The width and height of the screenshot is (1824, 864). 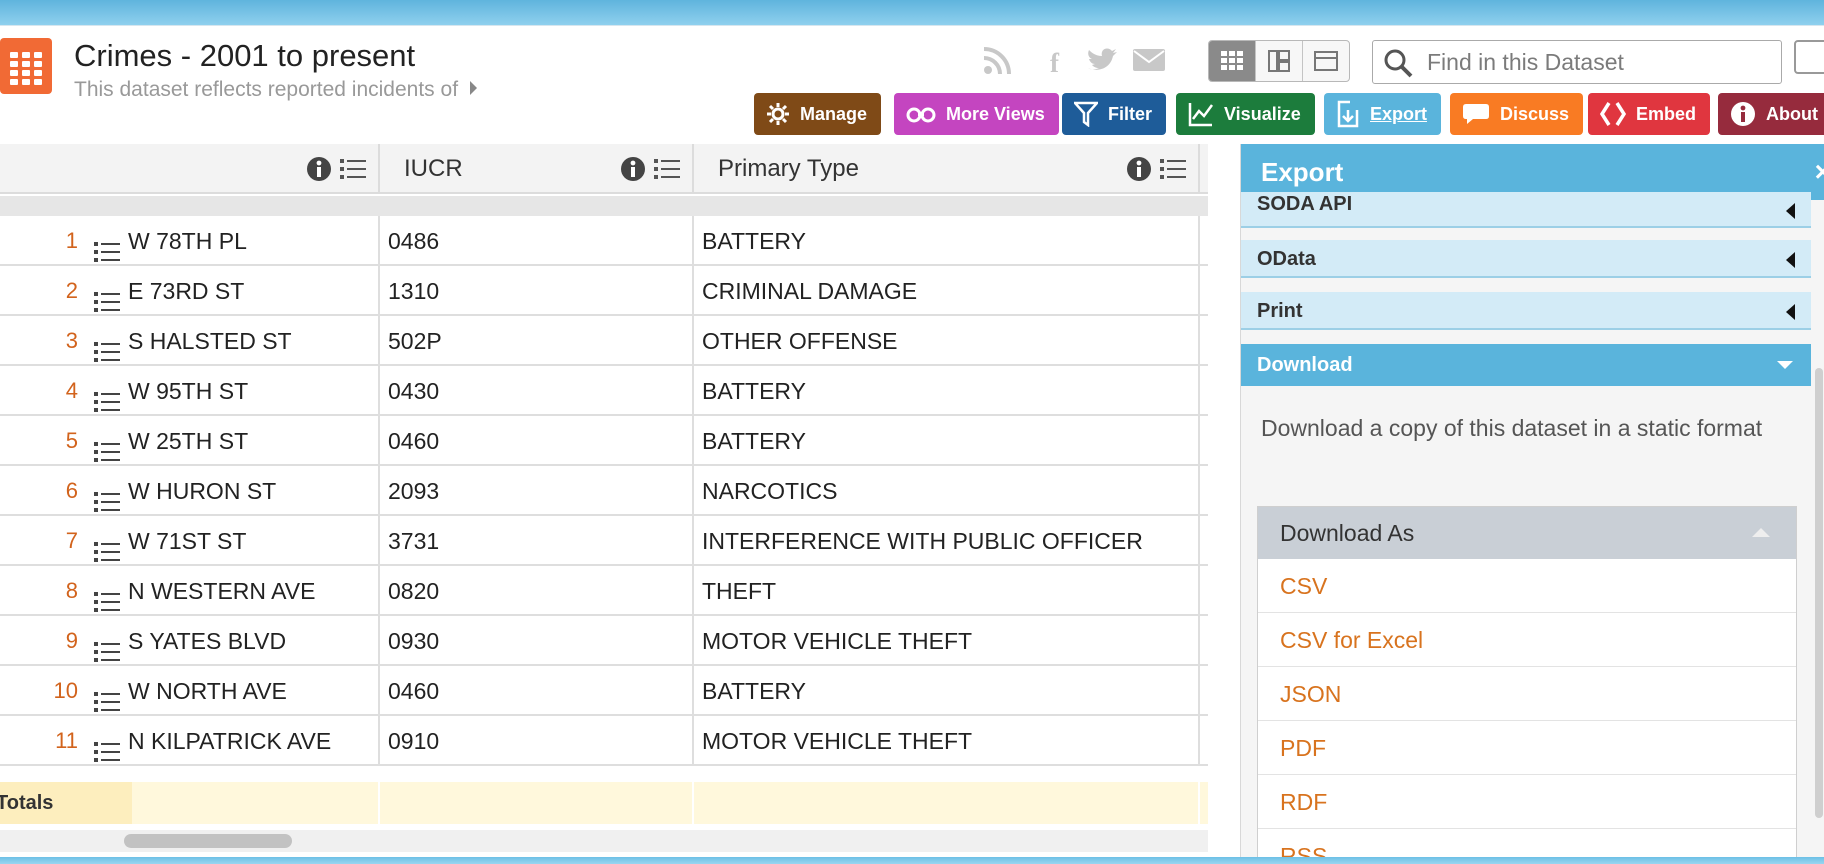 I want to click on search-icon, so click(x=1398, y=65).